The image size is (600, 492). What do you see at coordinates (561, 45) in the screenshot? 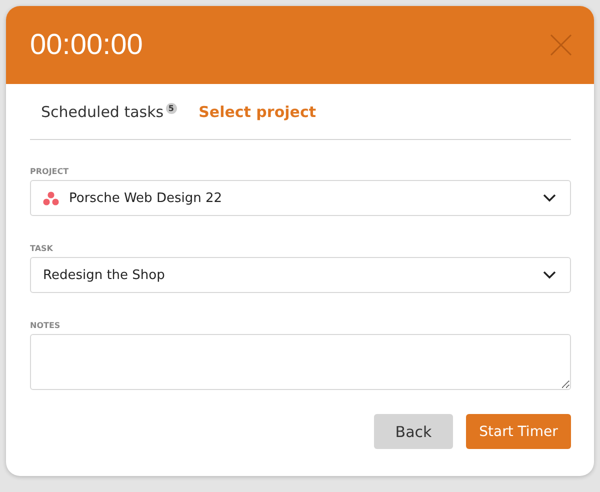
I see `close-icon` at bounding box center [561, 45].